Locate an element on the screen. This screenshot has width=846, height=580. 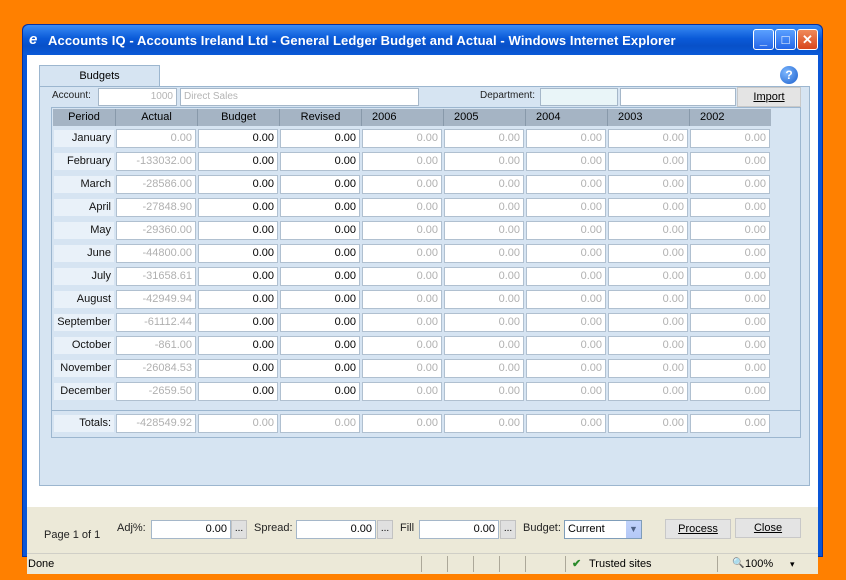
column-header-2004: 2004 is located at coordinates (566, 117).